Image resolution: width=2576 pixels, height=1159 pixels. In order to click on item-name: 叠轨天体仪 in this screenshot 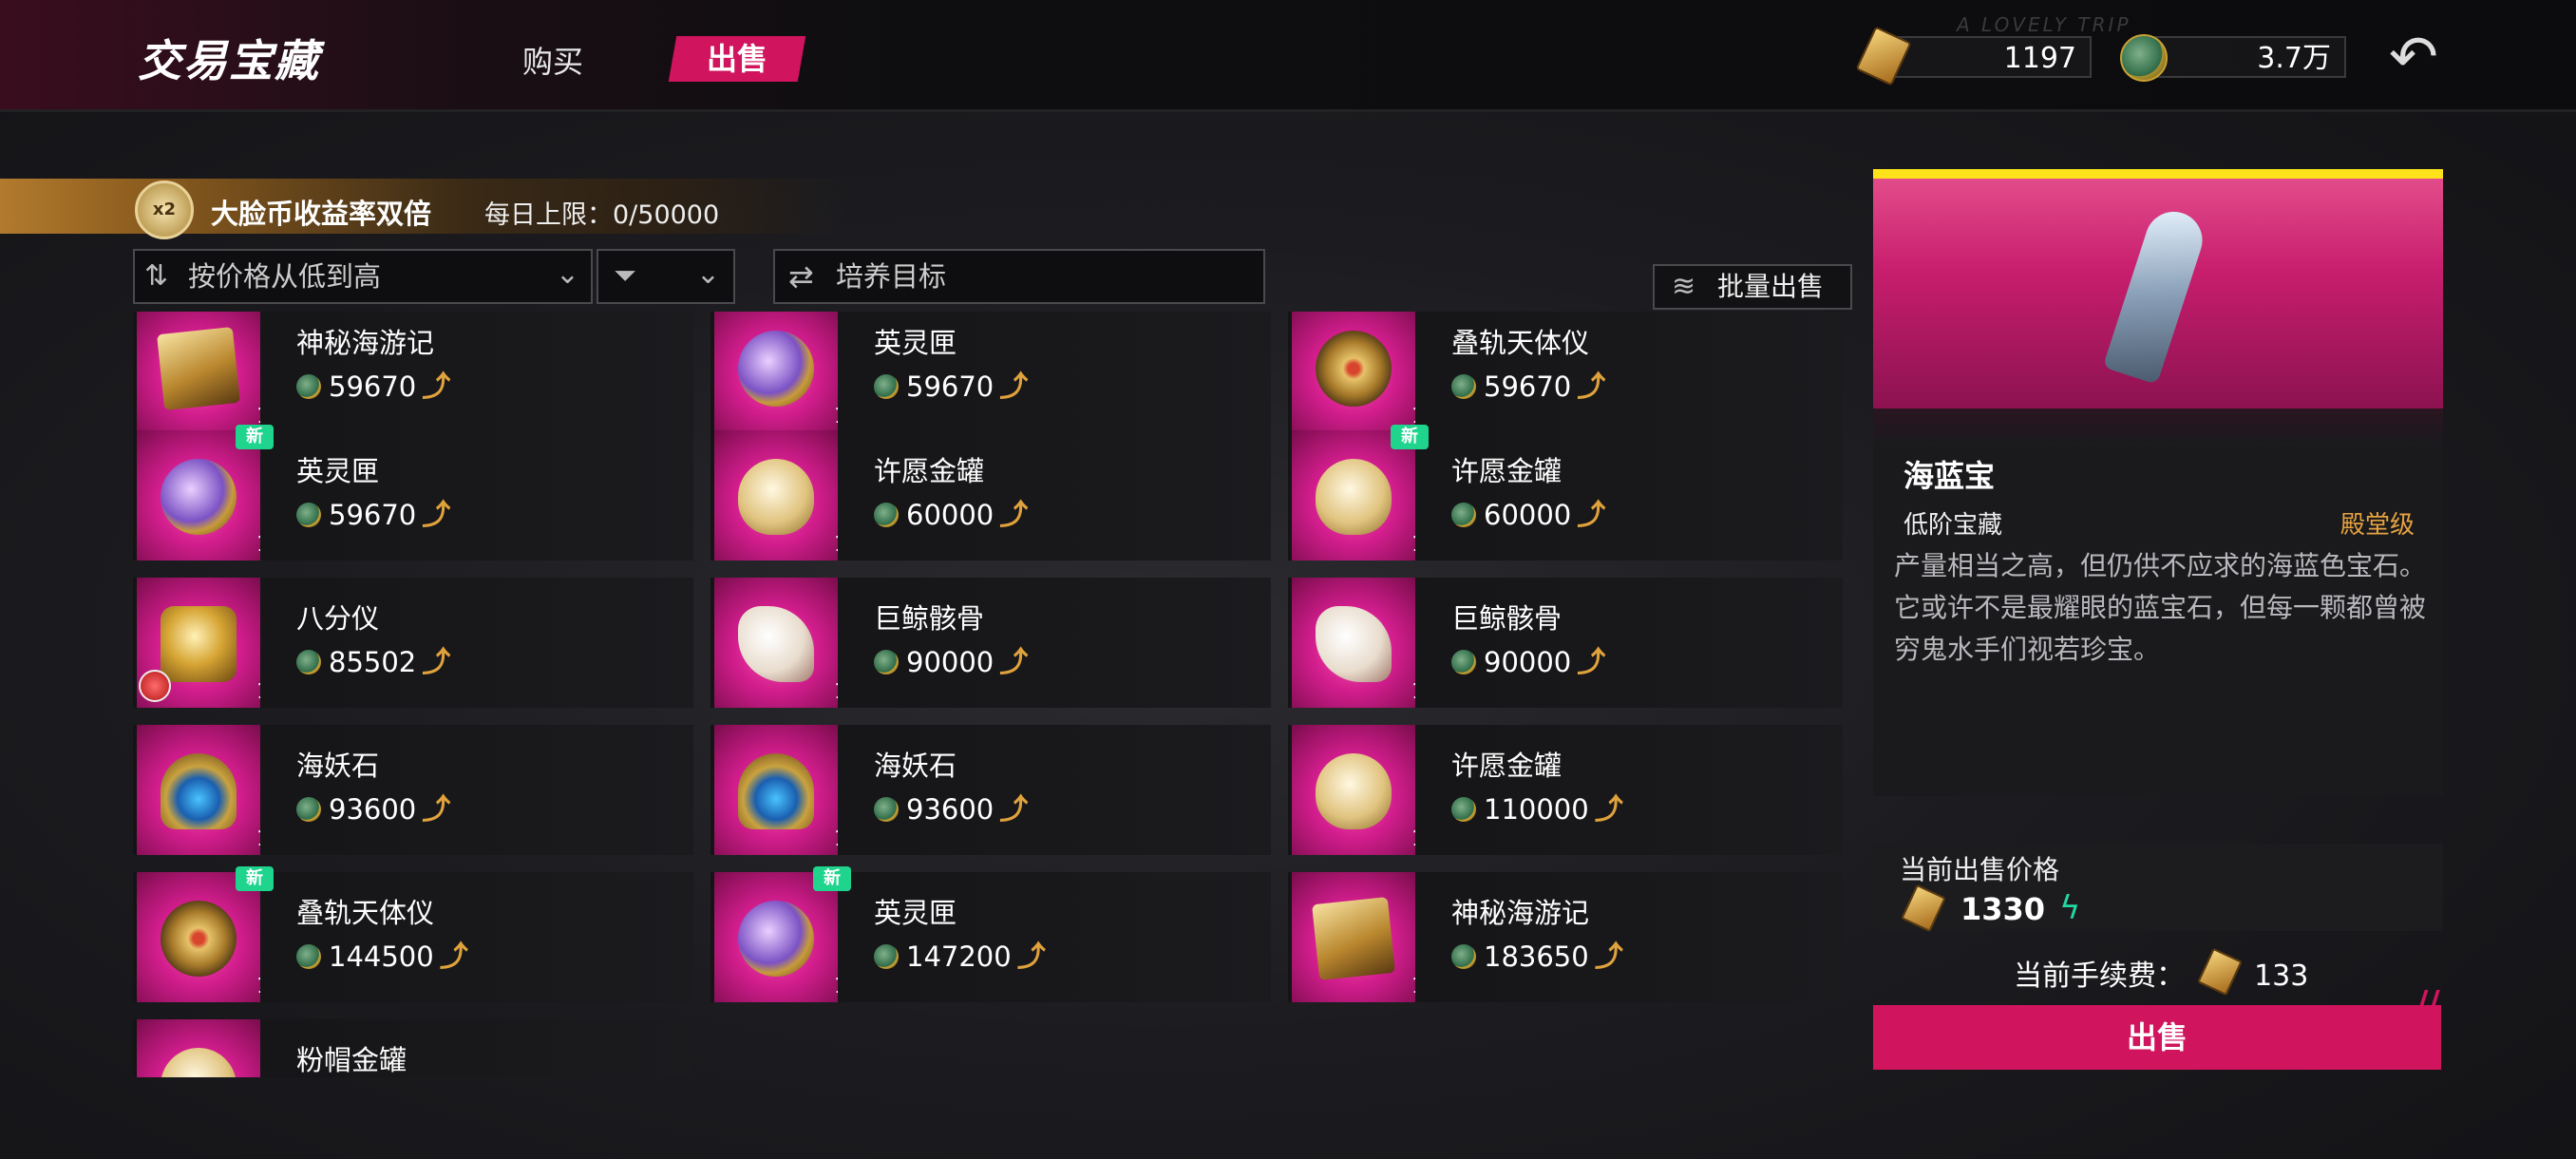, I will do `click(1520, 343)`.